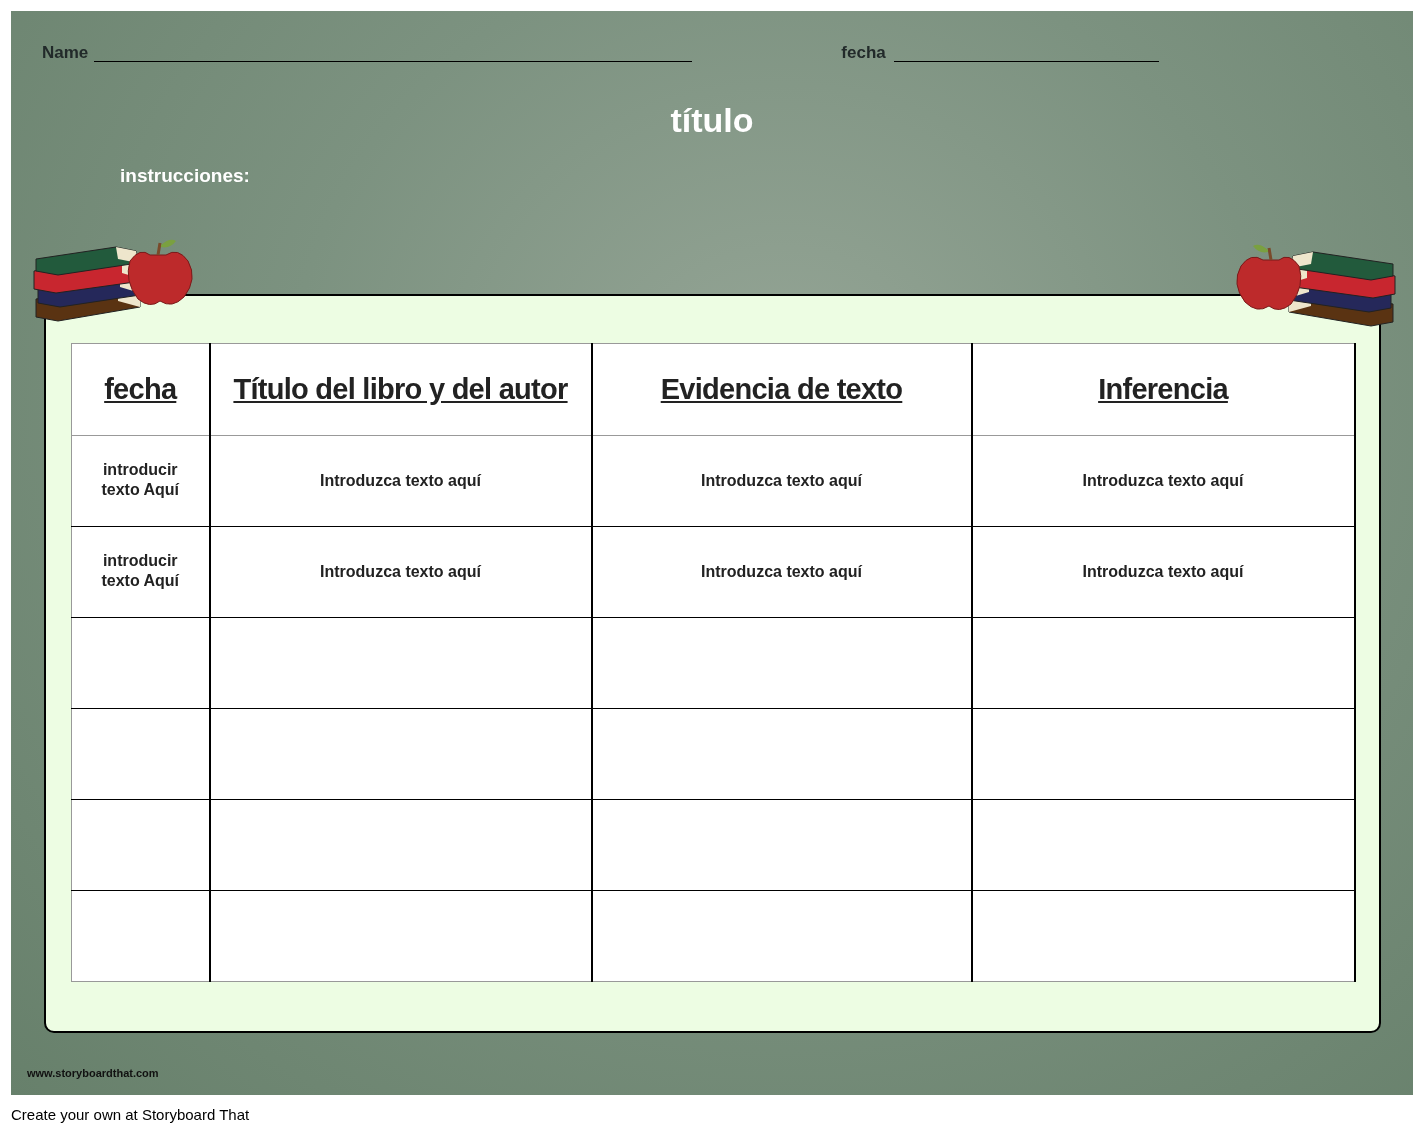 This screenshot has height=1132, width=1425. I want to click on worksheet-title: título, so click(712, 120).